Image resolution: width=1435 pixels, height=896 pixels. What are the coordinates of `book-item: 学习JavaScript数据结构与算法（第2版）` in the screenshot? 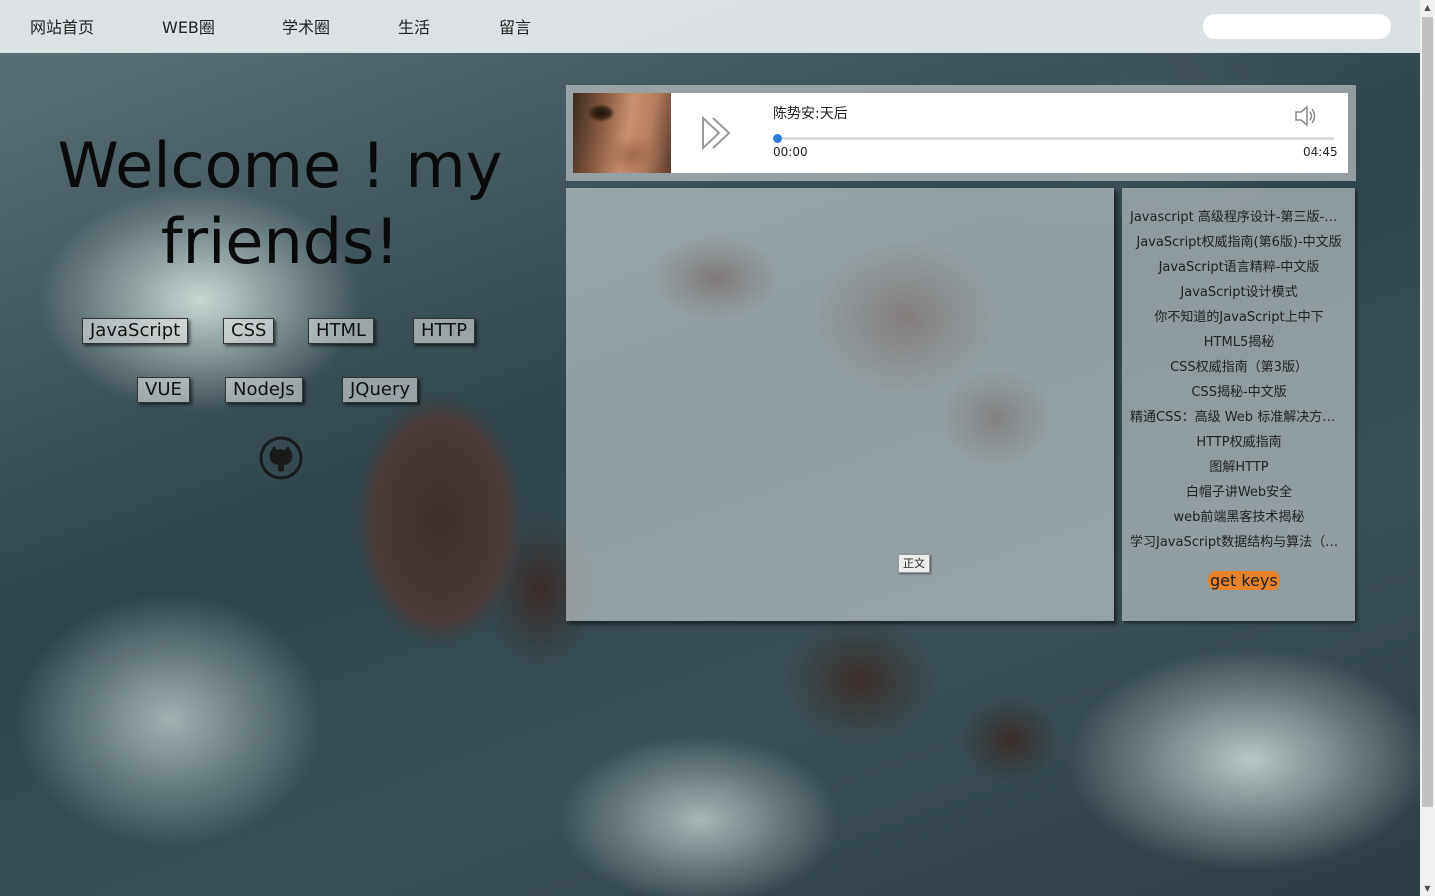 It's located at (1239, 540).